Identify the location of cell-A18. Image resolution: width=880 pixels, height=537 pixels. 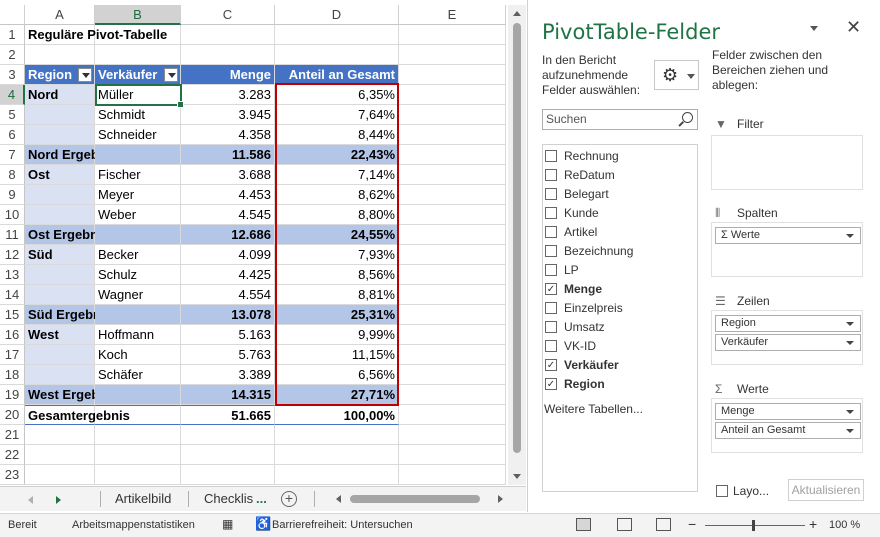
(60, 375).